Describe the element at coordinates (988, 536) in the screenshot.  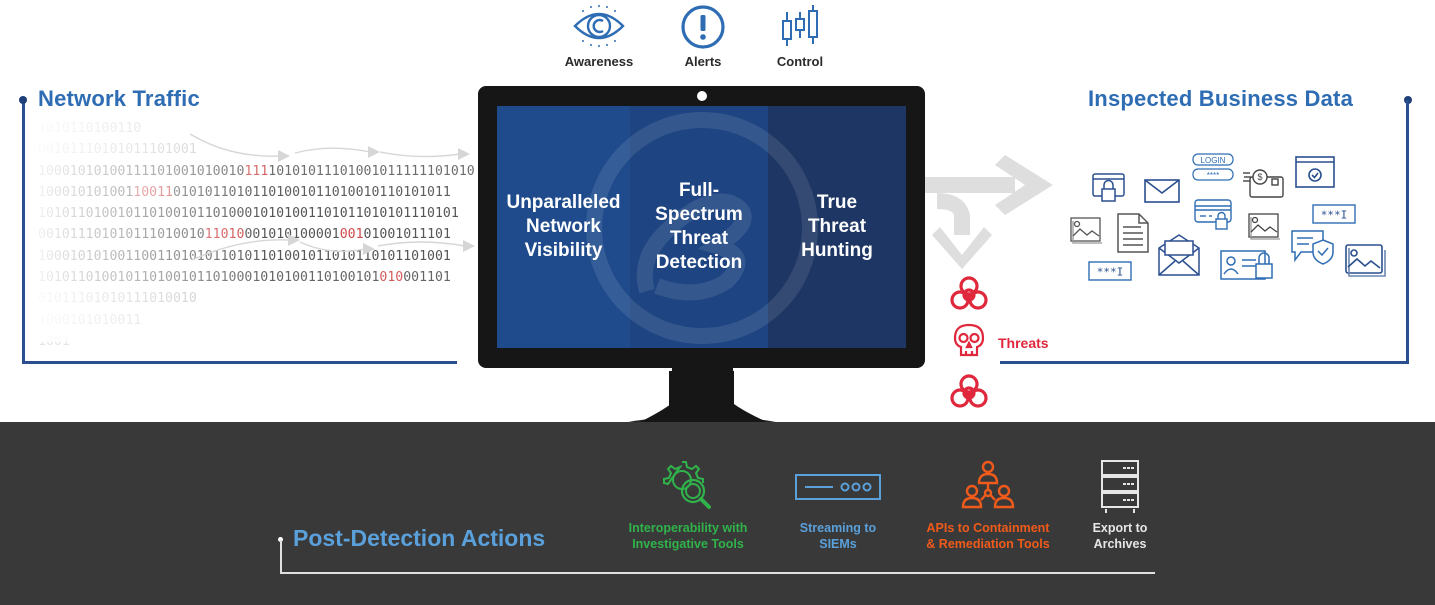
I see `action-label: APIs to Containment & Remediation Tools` at that location.